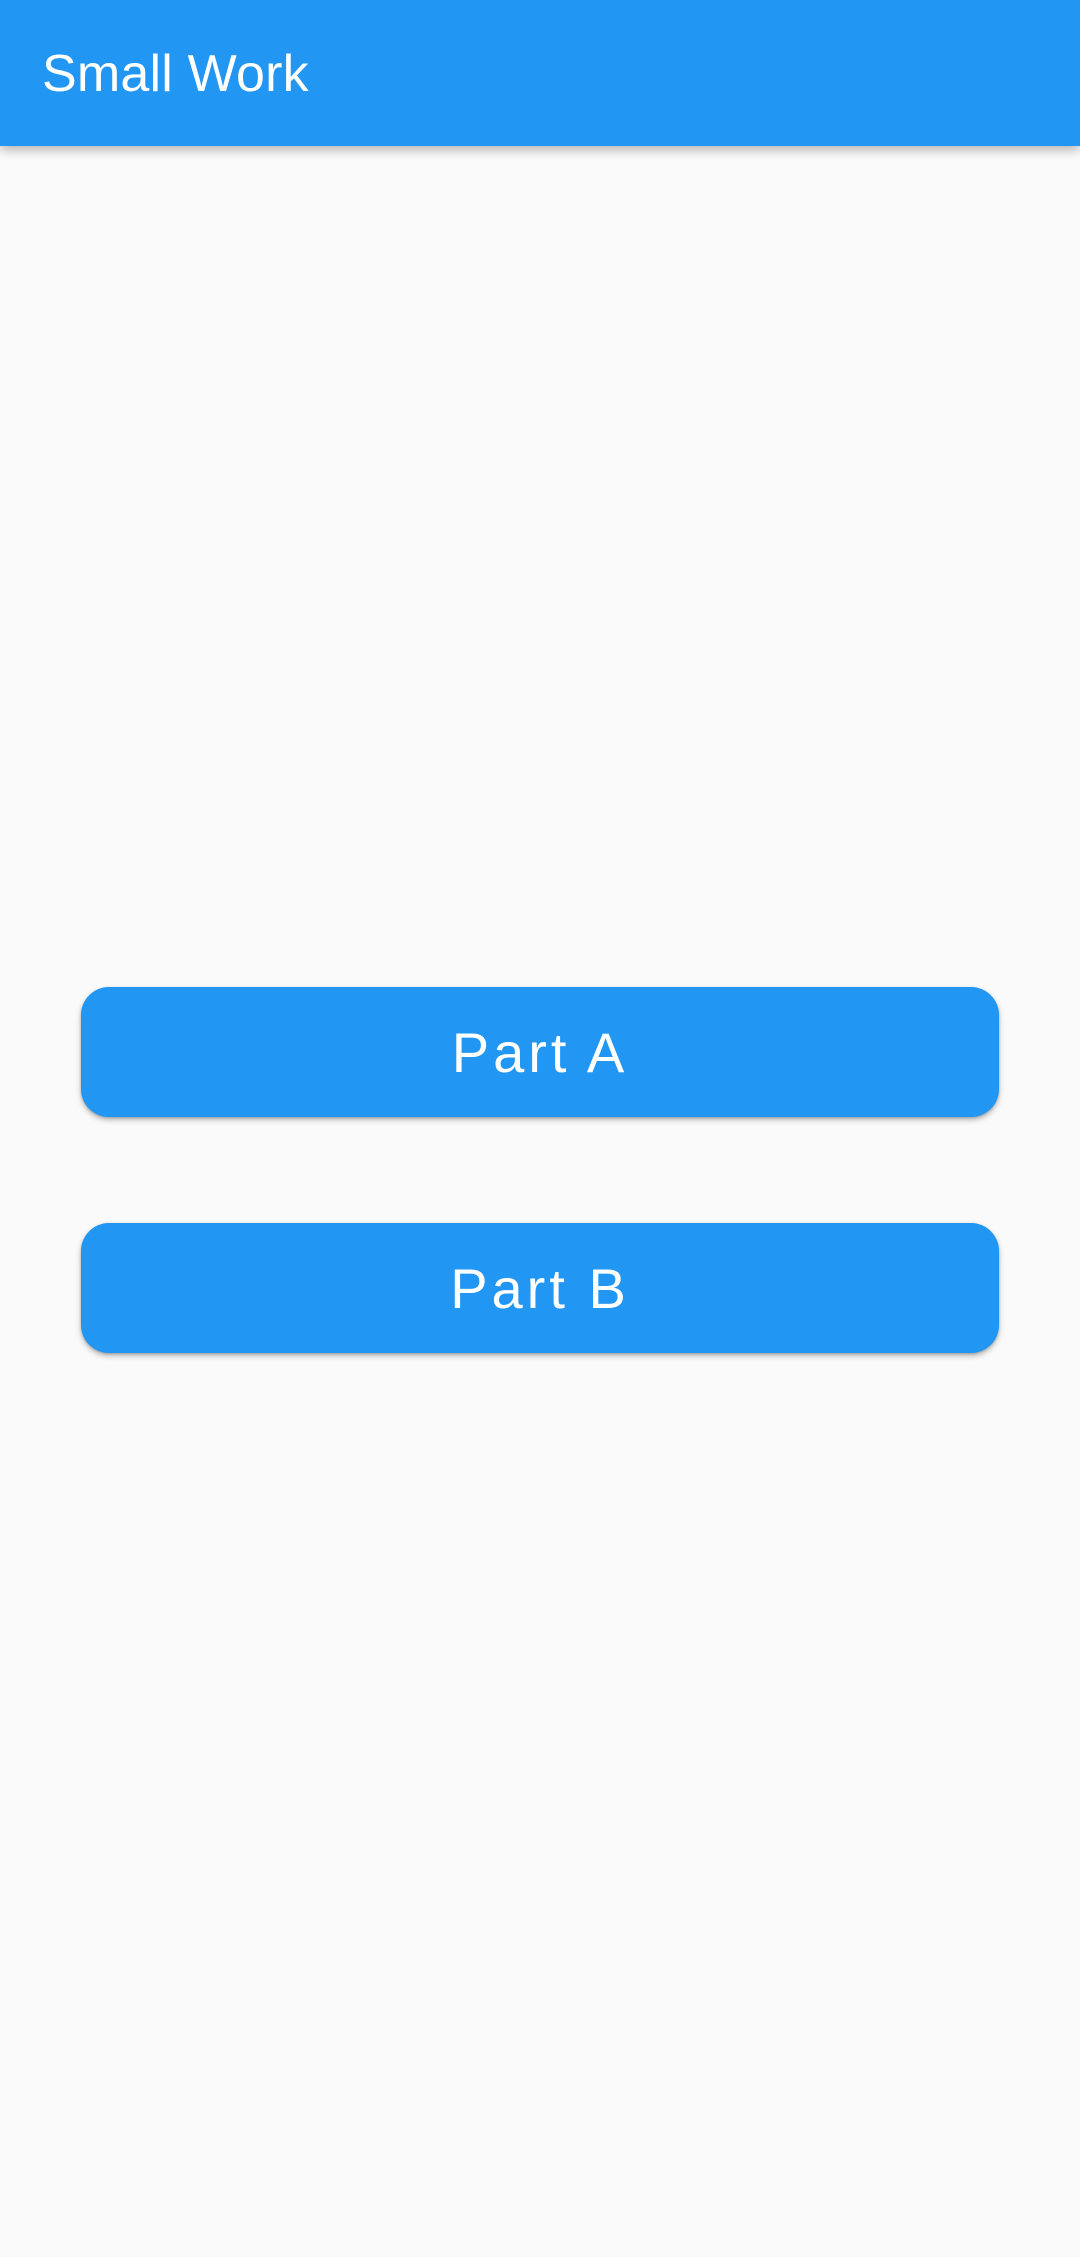  I want to click on part-a-button: Part A, so click(540, 1052).